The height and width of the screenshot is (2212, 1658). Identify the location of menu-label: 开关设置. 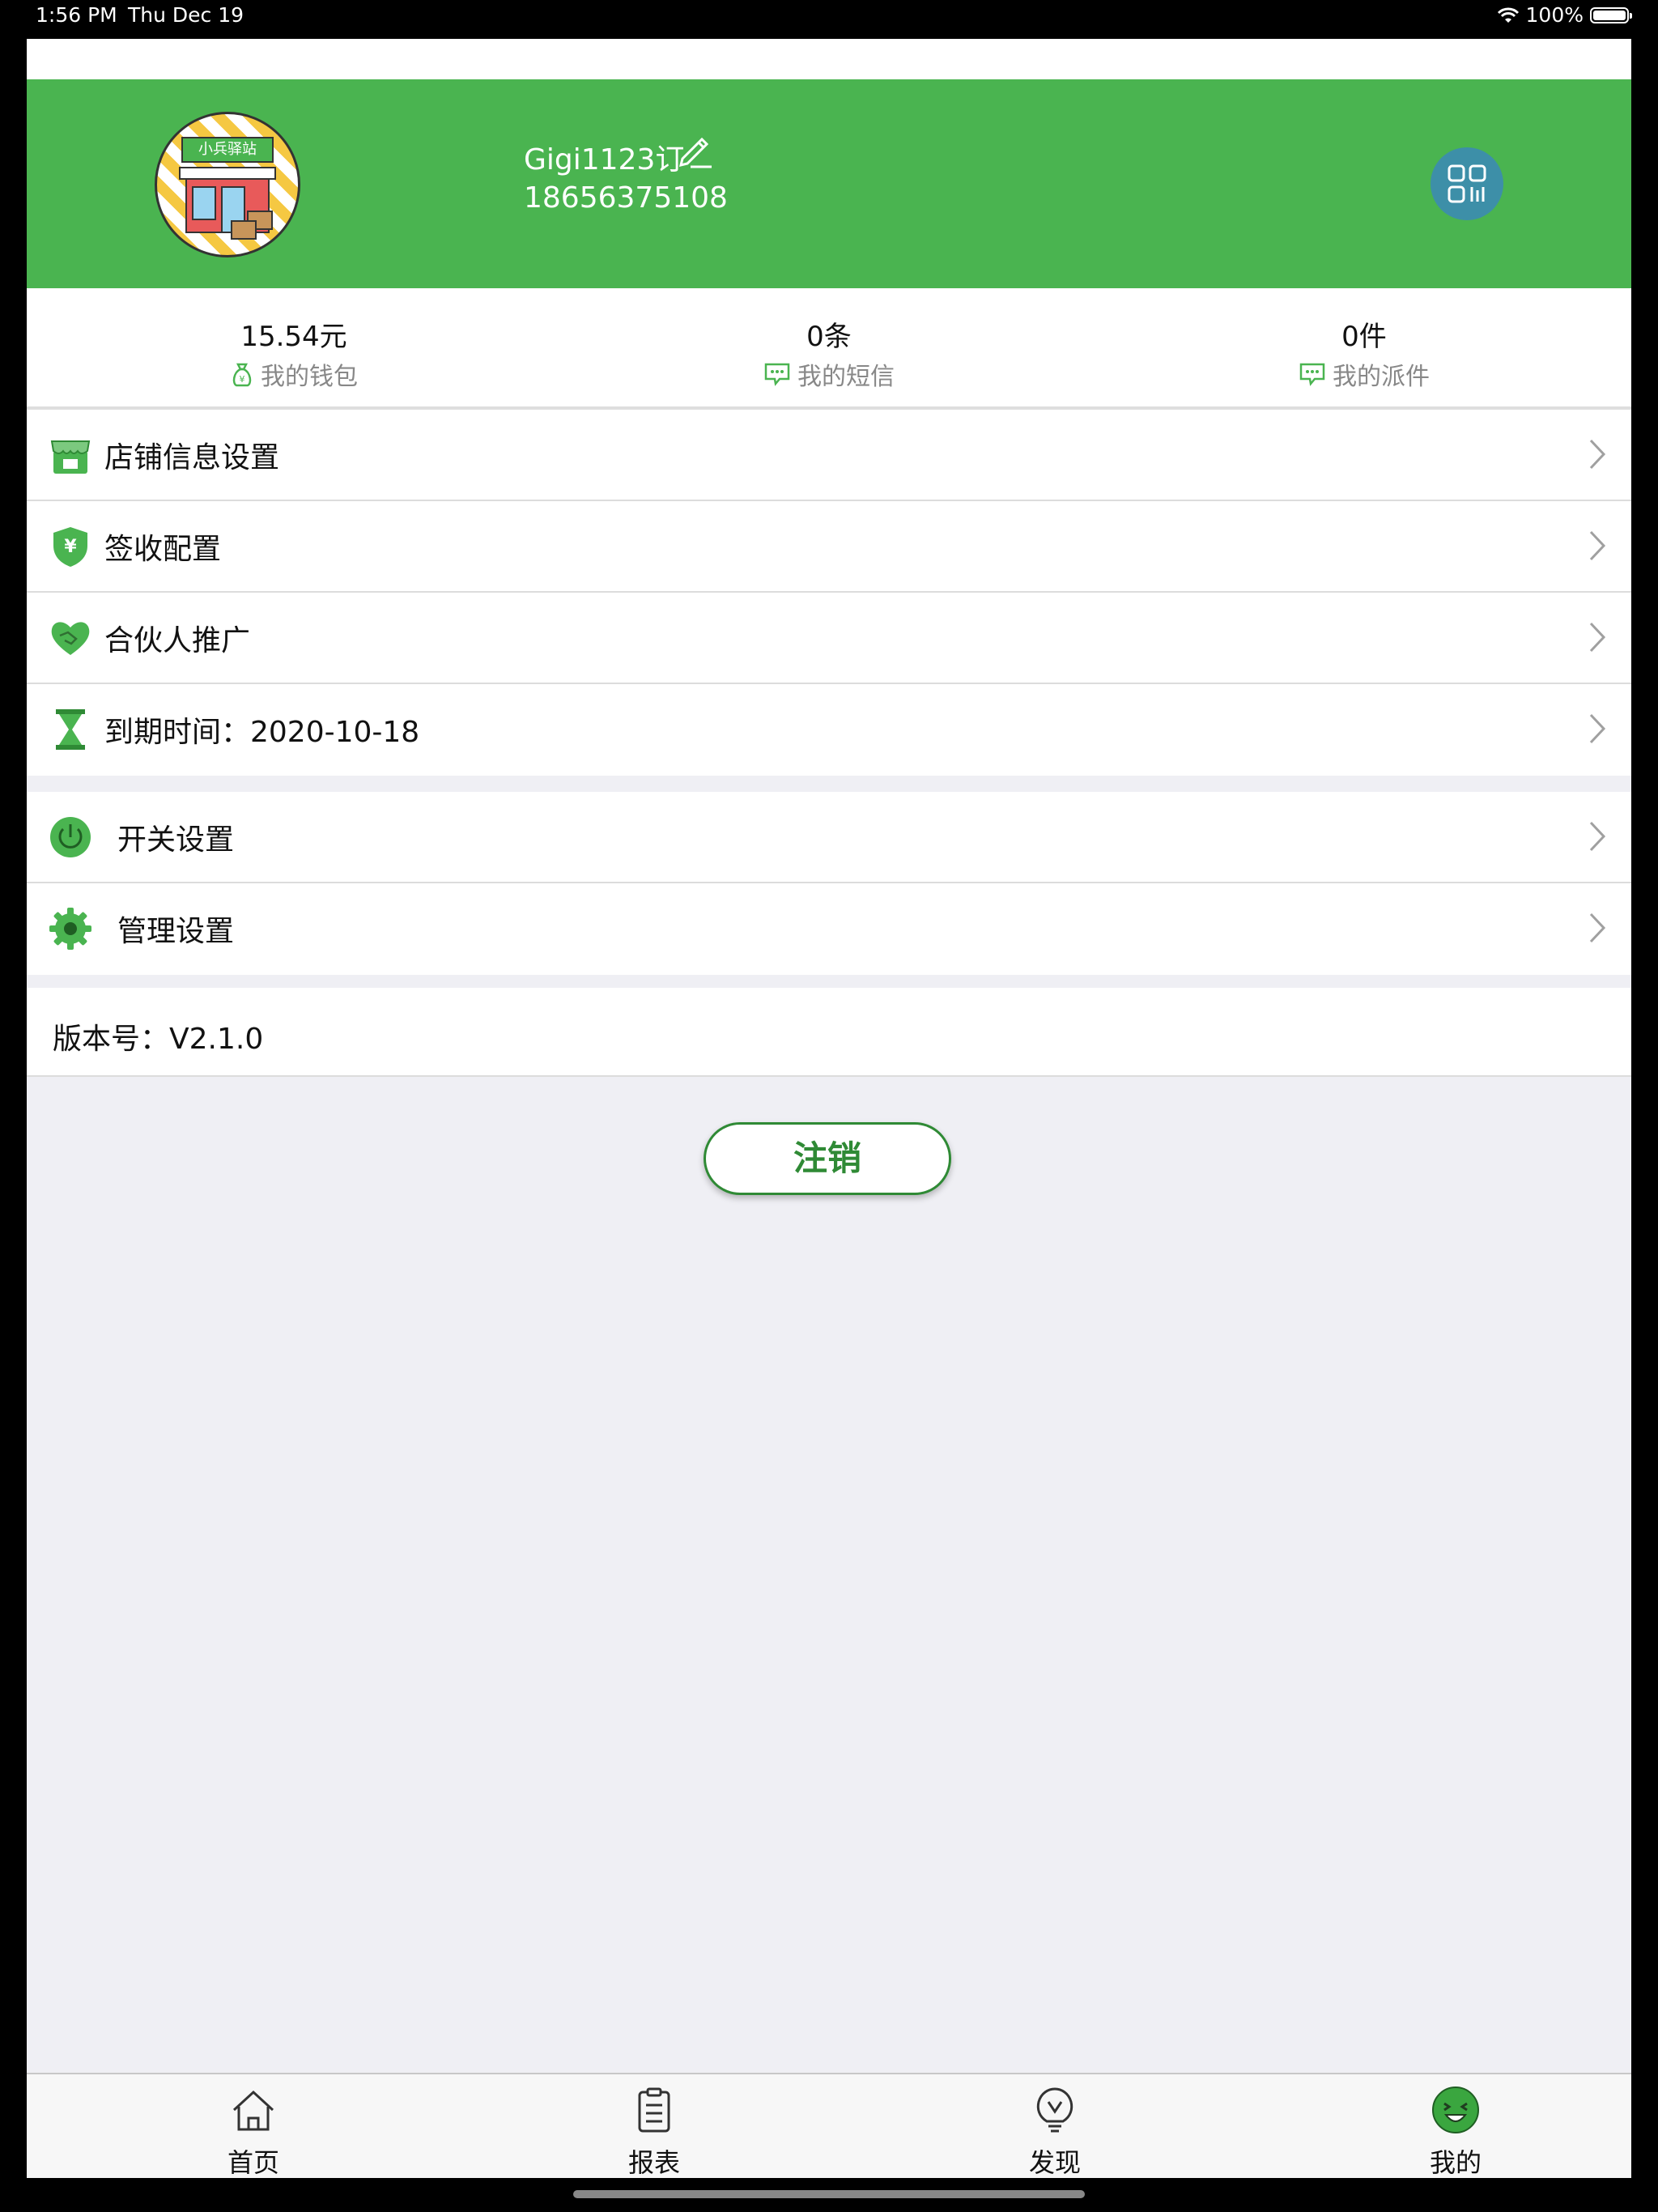
(176, 840).